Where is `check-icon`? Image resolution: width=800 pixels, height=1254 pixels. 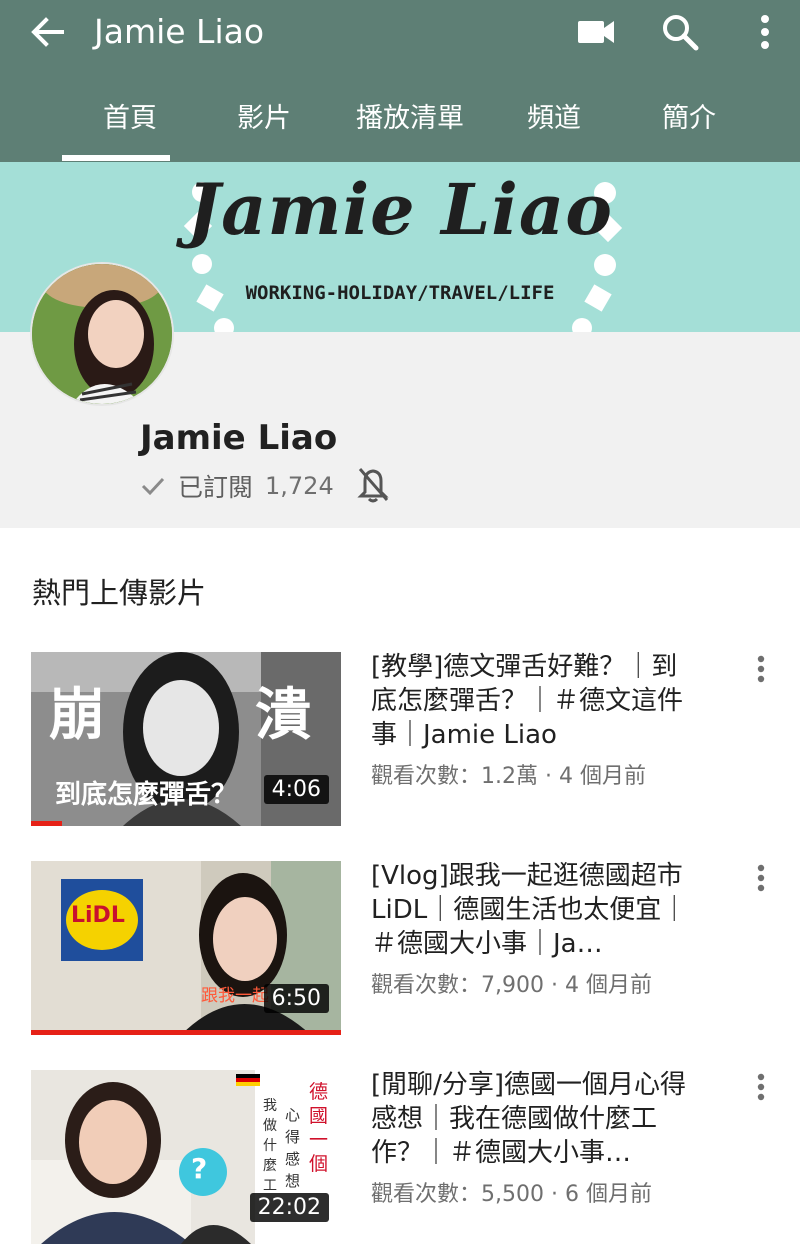
check-icon is located at coordinates (153, 486).